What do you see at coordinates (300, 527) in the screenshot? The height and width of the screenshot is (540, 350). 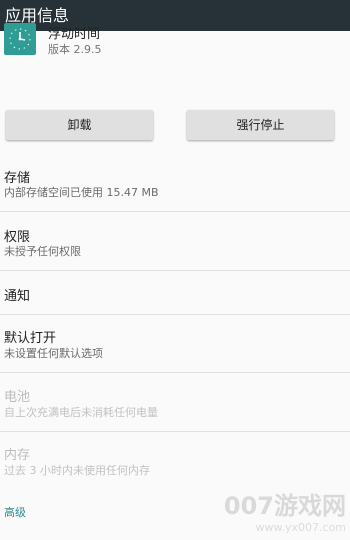 I see `watermark-url: www.yx007.com` at bounding box center [300, 527].